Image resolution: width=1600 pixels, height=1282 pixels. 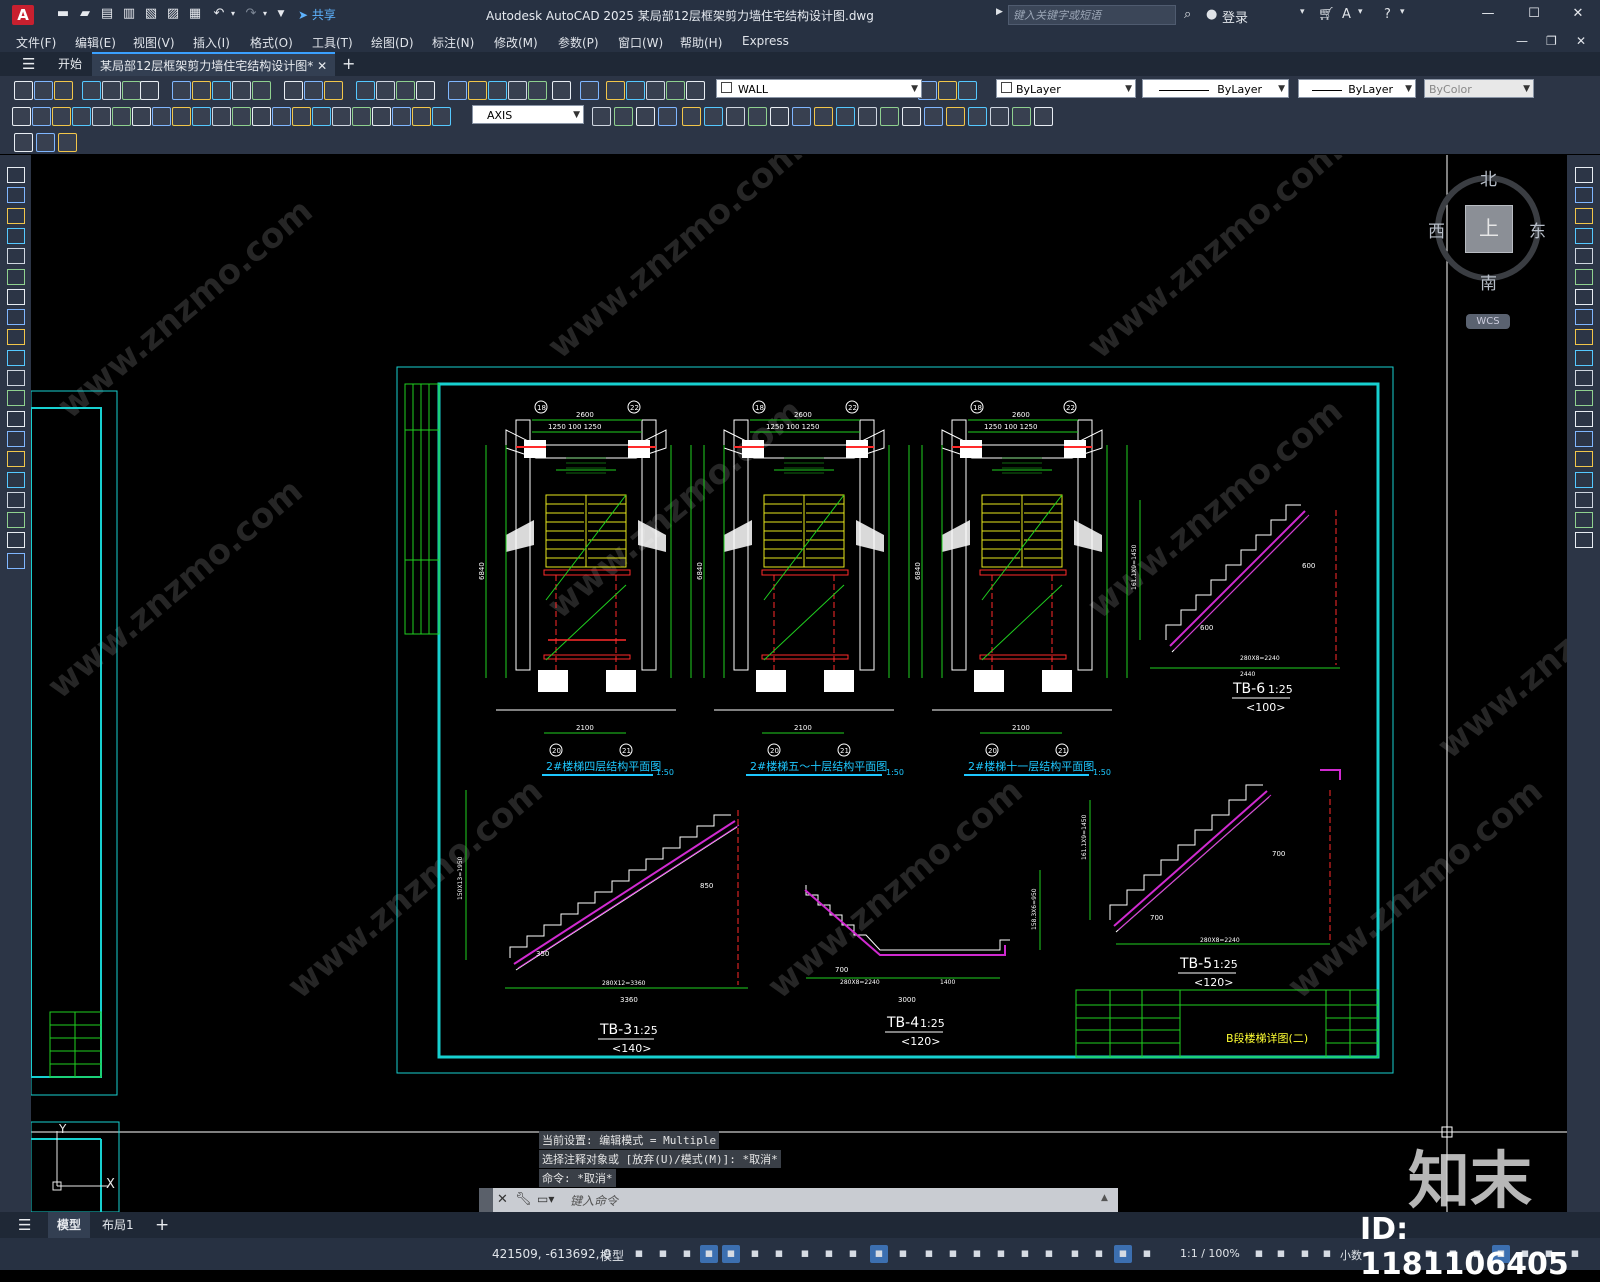 I want to click on standard-tool-19-icon, so click(x=425, y=90).